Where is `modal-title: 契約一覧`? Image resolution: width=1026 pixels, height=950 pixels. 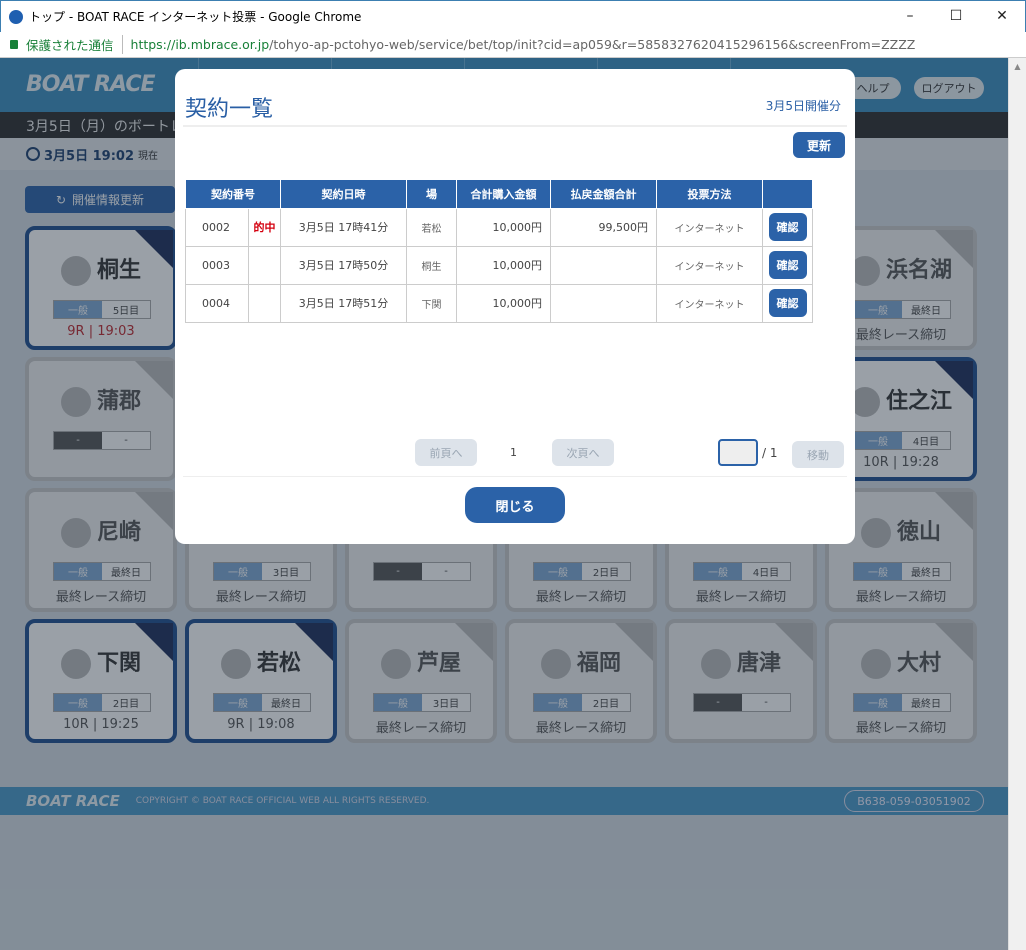
modal-title: 契約一覧 is located at coordinates (229, 109).